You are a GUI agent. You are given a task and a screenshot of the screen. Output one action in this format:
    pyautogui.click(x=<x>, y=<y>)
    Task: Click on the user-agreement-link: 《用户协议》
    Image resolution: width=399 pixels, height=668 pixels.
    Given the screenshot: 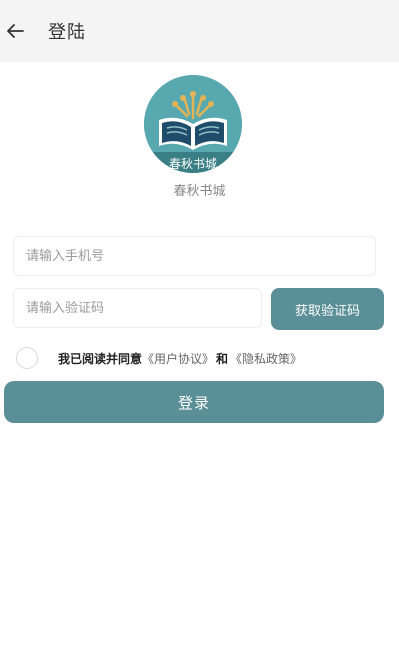 What is the action you would take?
    pyautogui.click(x=178, y=358)
    